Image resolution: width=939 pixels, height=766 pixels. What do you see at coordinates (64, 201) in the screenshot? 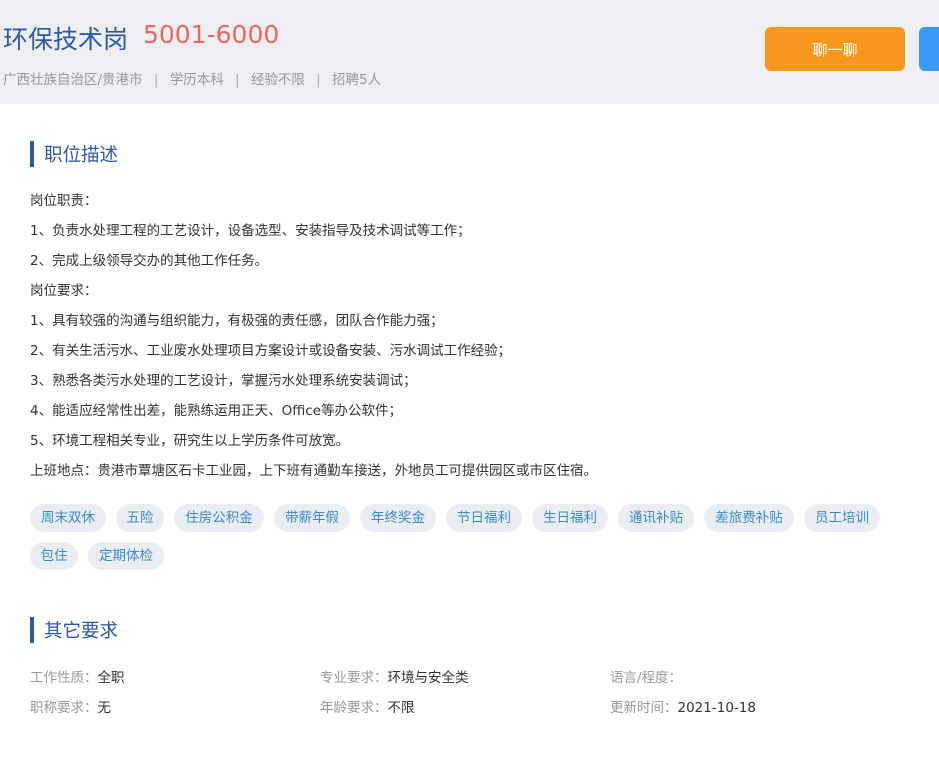
I see `description-line: 岗位职责：` at bounding box center [64, 201].